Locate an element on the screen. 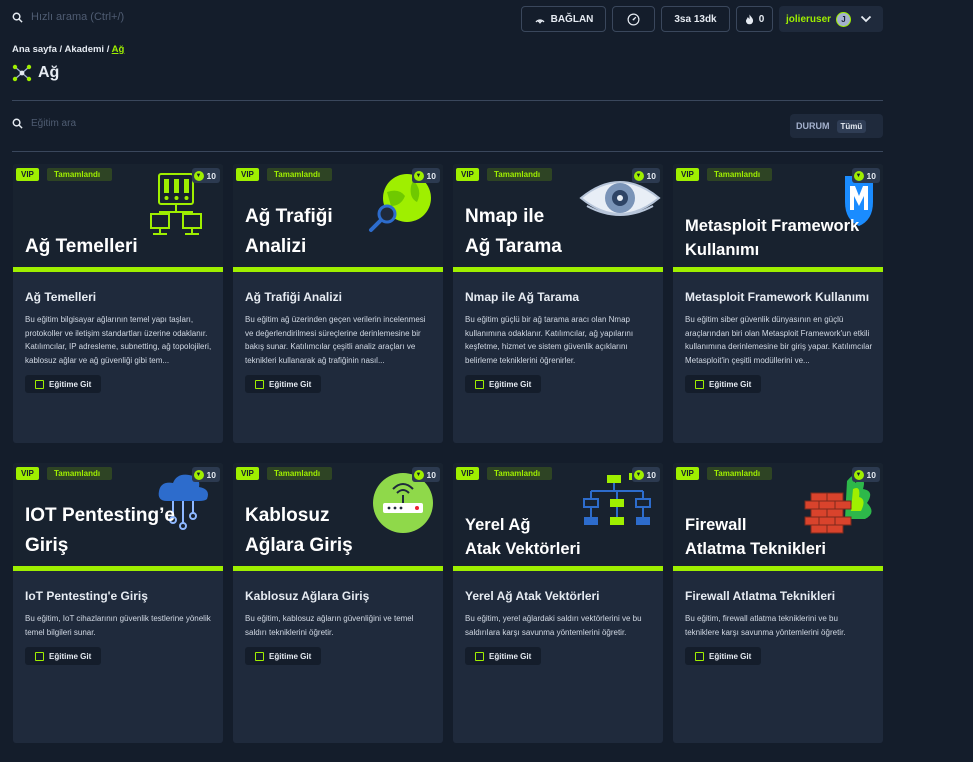  card-hero-line: Kullanımı is located at coordinates (722, 250).